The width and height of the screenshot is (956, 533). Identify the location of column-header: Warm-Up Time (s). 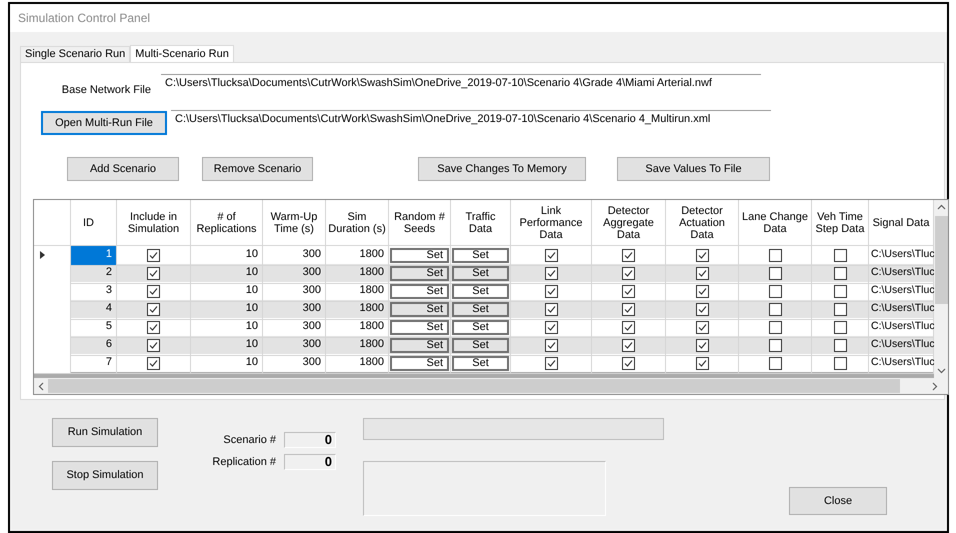
(294, 222).